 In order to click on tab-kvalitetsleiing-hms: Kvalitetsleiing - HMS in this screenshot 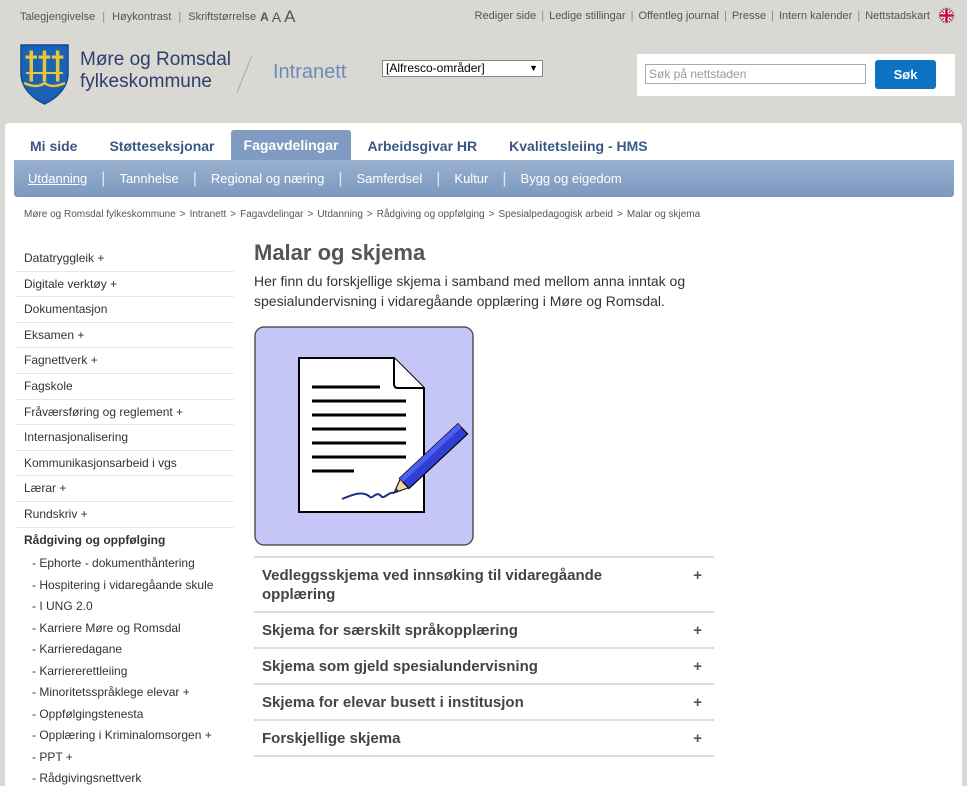, I will do `click(578, 145)`.